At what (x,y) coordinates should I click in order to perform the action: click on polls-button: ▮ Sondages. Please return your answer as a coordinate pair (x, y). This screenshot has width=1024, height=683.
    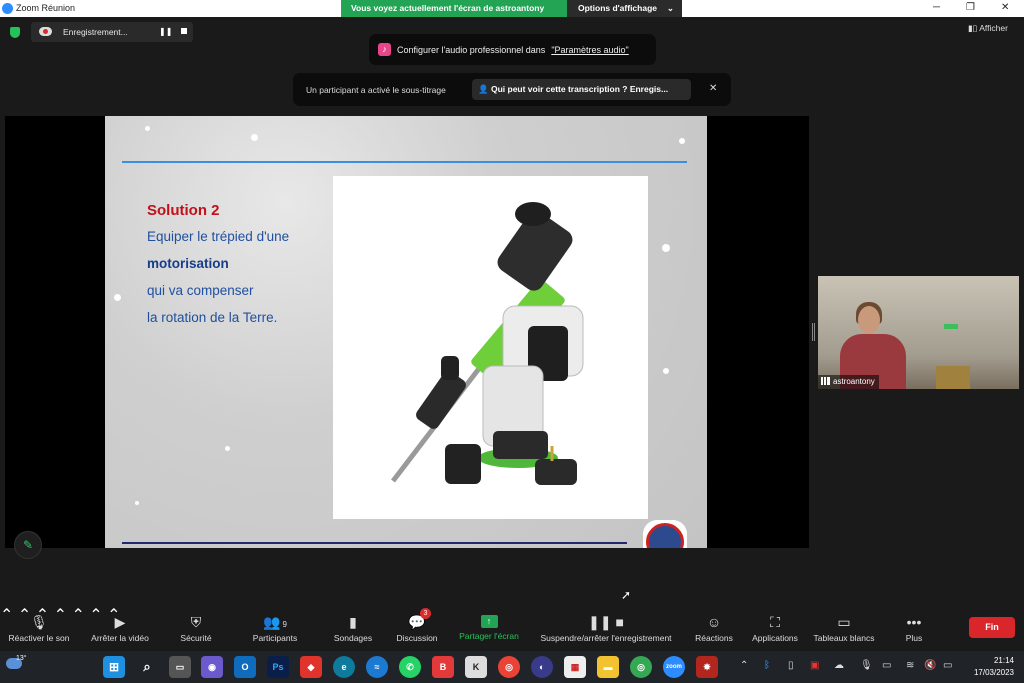
    Looking at the image, I should click on (353, 628).